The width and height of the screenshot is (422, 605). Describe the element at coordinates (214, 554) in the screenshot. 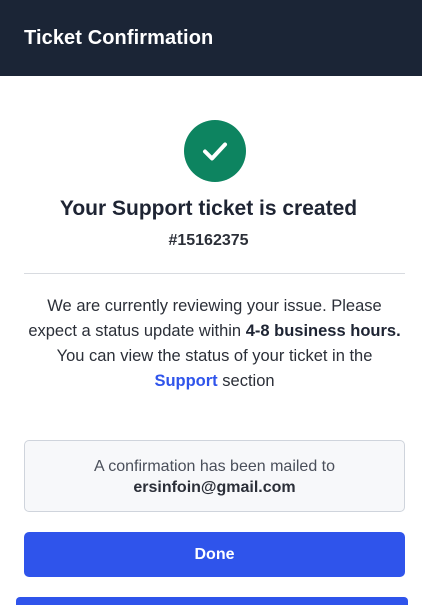

I see `done-button: Done` at that location.